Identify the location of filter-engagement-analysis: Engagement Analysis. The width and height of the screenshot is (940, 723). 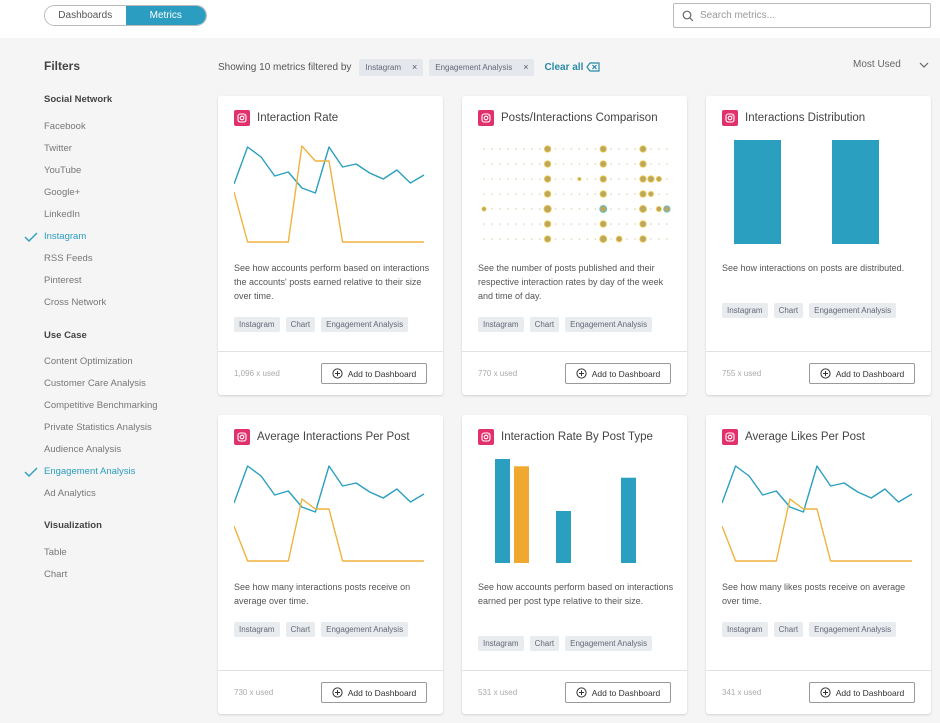
(89, 471).